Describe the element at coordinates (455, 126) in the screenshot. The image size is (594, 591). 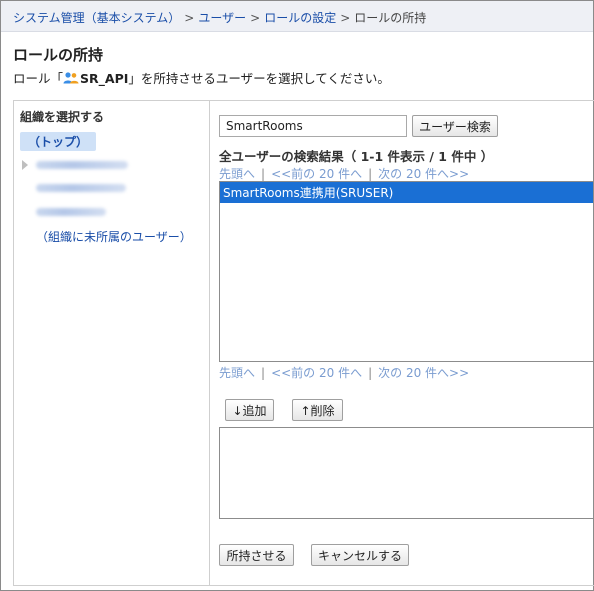
I see `user-search-button: ユーザー検索` at that location.